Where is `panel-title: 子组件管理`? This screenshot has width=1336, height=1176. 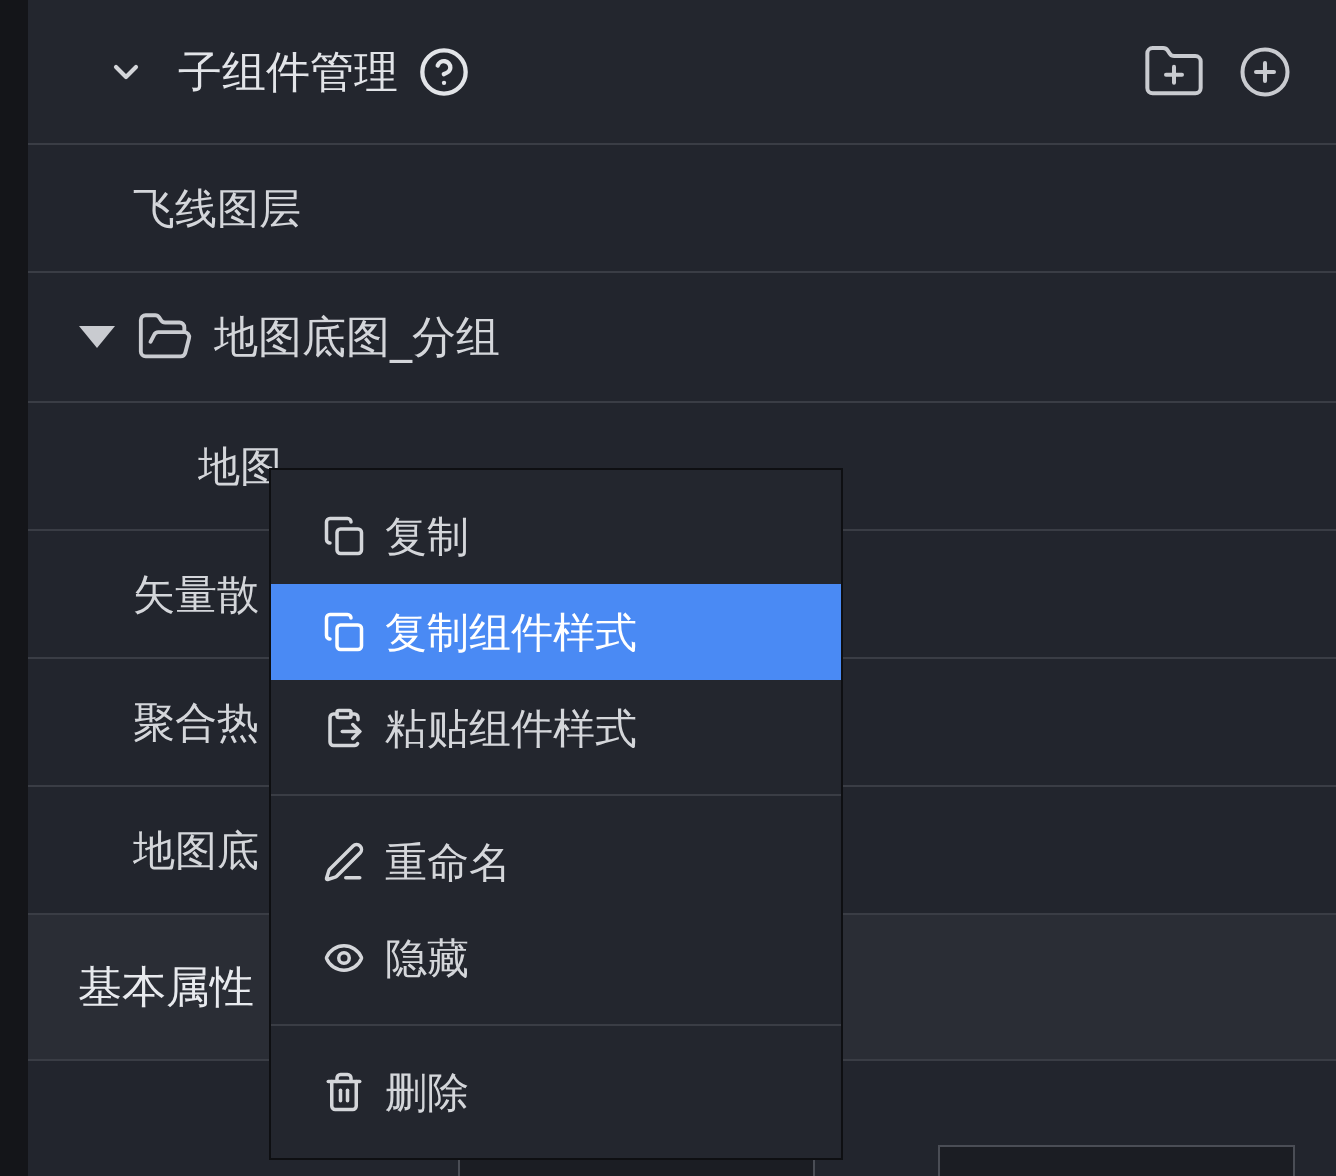
panel-title: 子组件管理 is located at coordinates (288, 71).